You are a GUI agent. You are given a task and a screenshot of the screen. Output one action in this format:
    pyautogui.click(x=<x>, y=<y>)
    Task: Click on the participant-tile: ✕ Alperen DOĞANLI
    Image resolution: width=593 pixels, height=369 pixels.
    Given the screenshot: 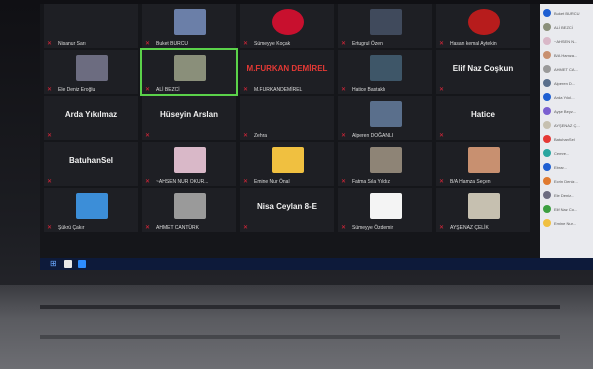 What is the action you would take?
    pyautogui.click(x=385, y=118)
    